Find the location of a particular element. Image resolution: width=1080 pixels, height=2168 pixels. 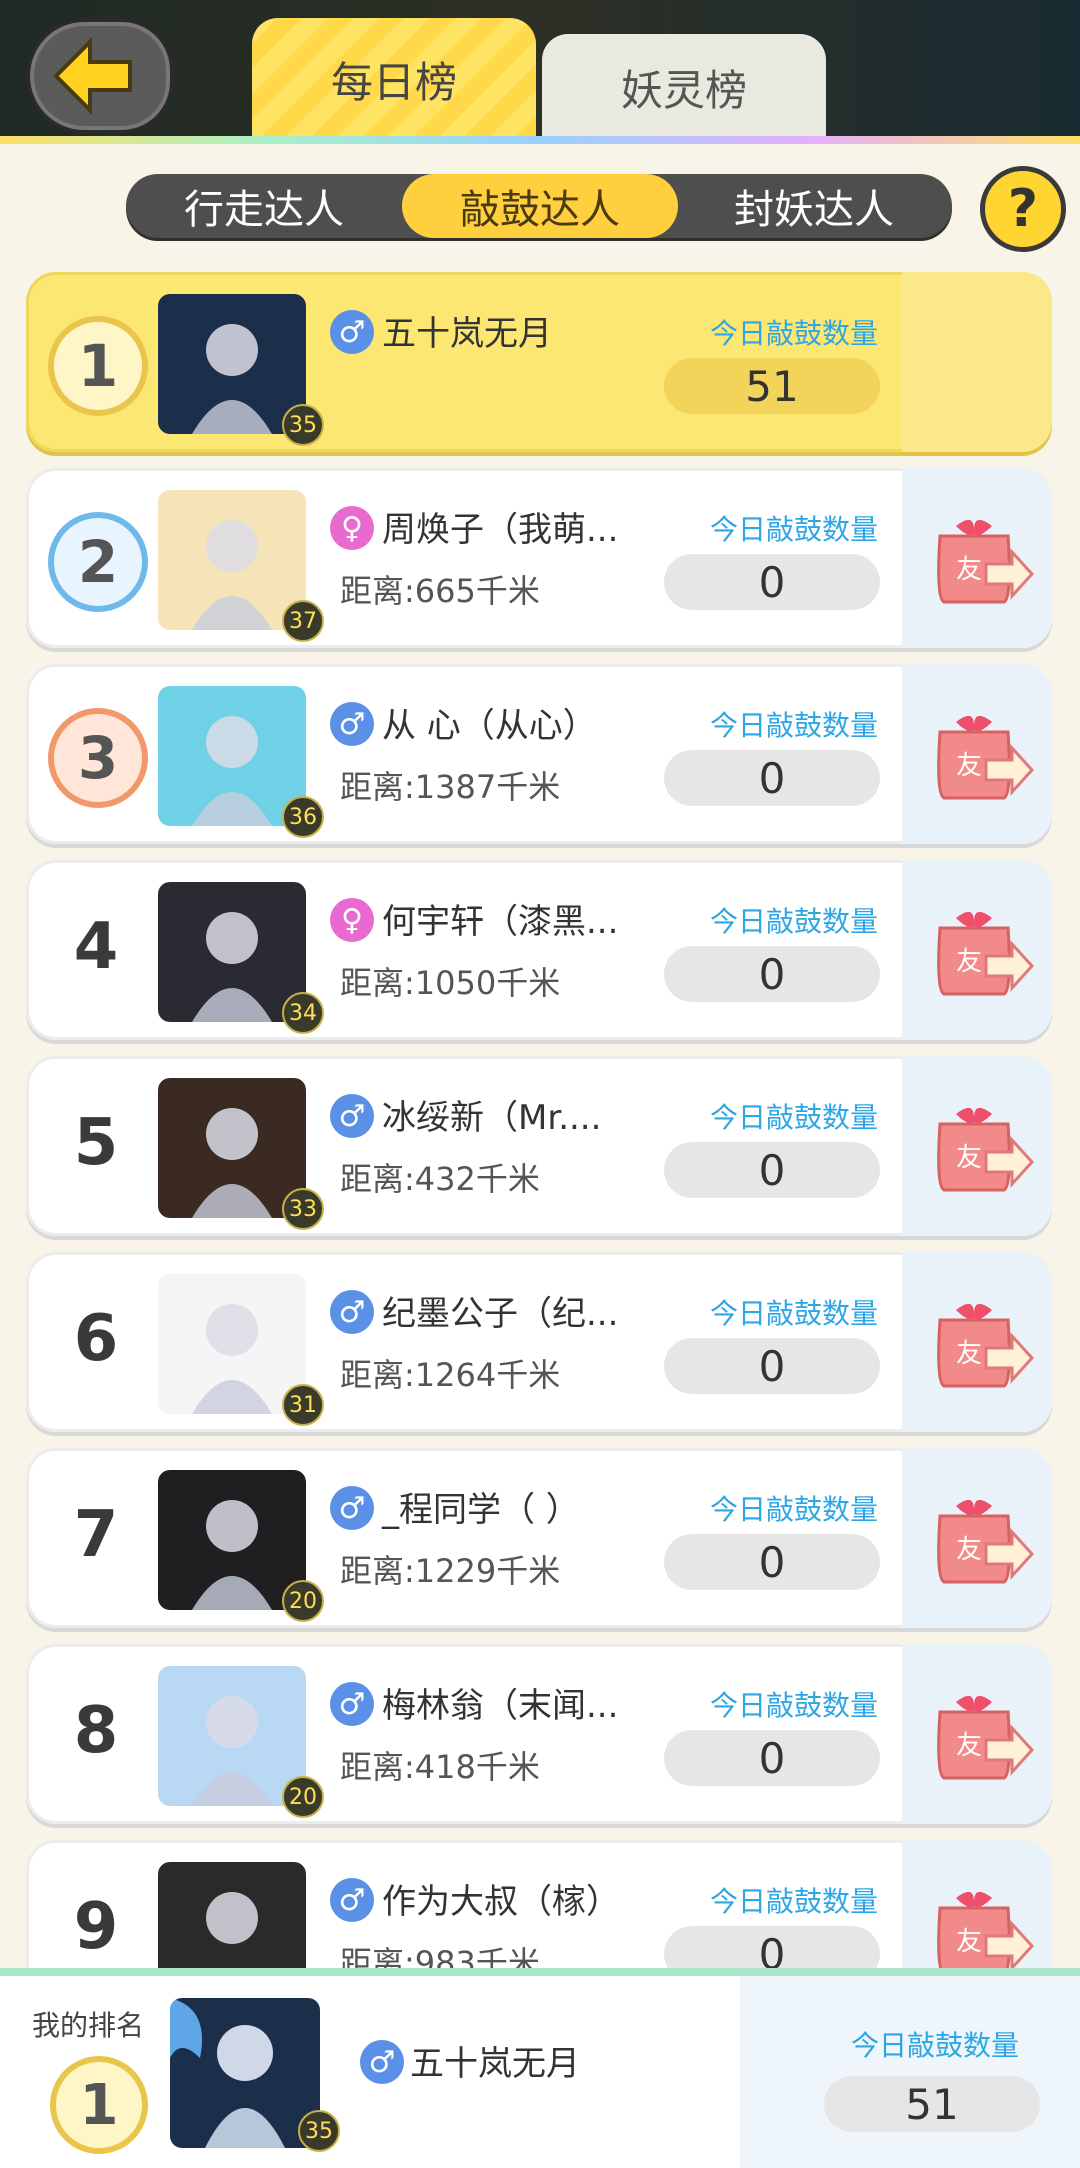

leaderboard-row: 5 33 ♂ 冰绥新（Mr.... 距离:432千米 今日敲鼓数量 0 友 is located at coordinates (539, 1146).